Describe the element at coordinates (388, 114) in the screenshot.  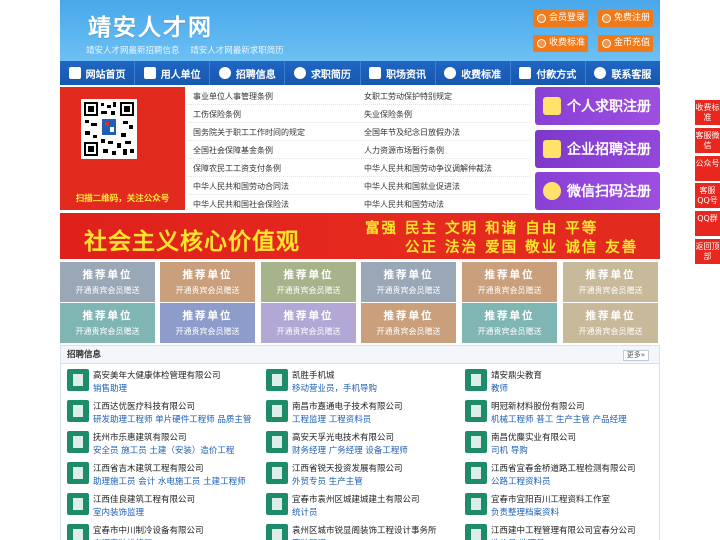
I see `regulation-link: 失业保险条例` at that location.